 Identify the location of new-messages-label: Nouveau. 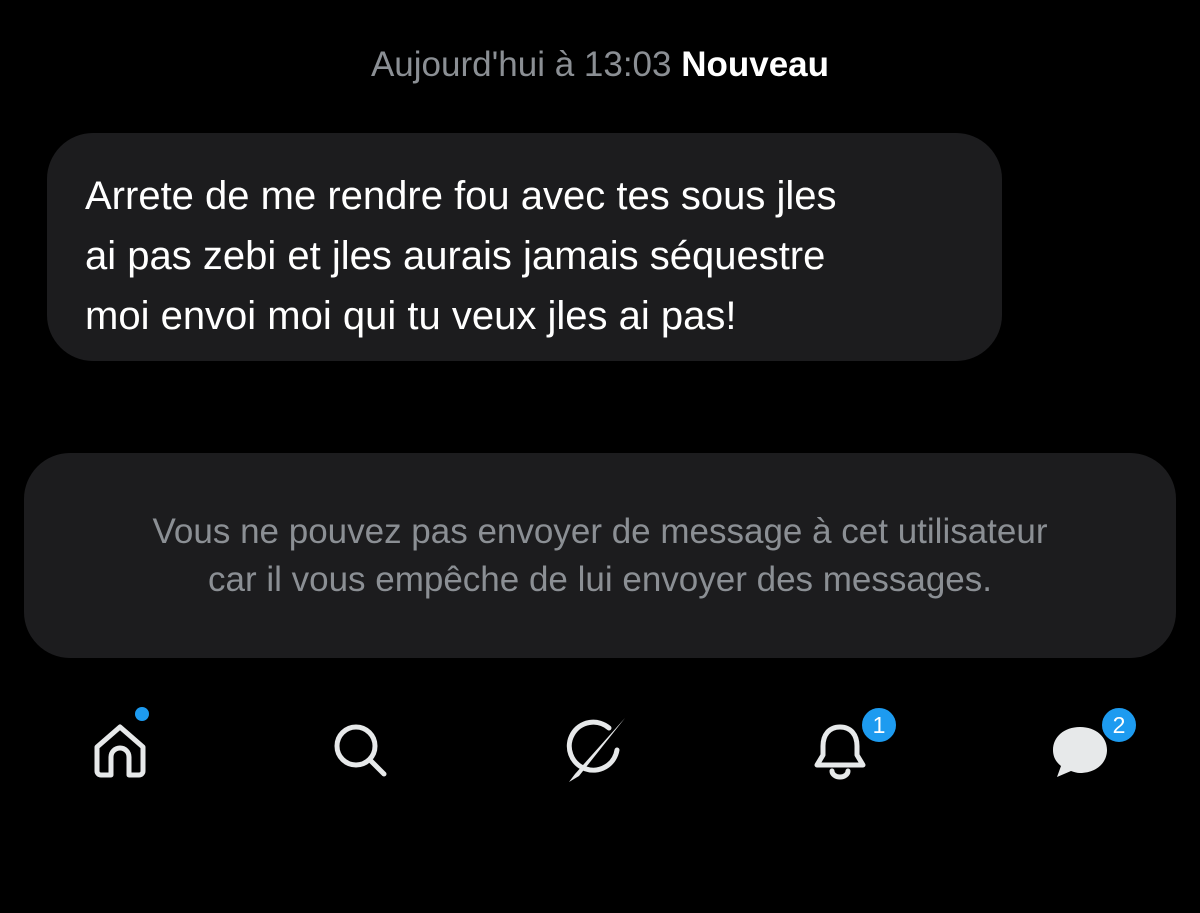
(755, 64).